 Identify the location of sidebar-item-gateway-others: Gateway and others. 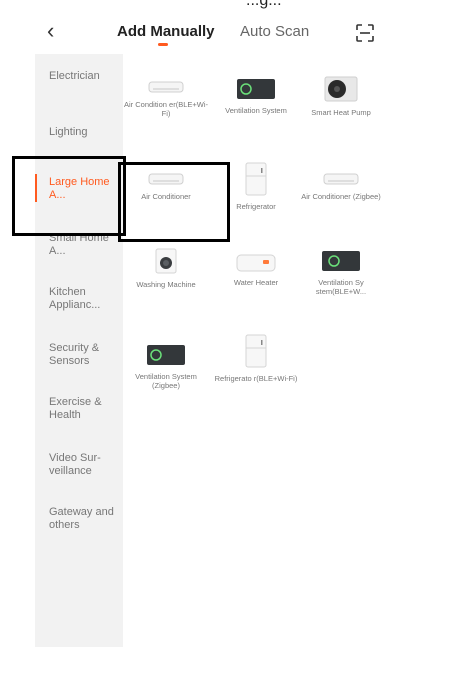
(85, 519).